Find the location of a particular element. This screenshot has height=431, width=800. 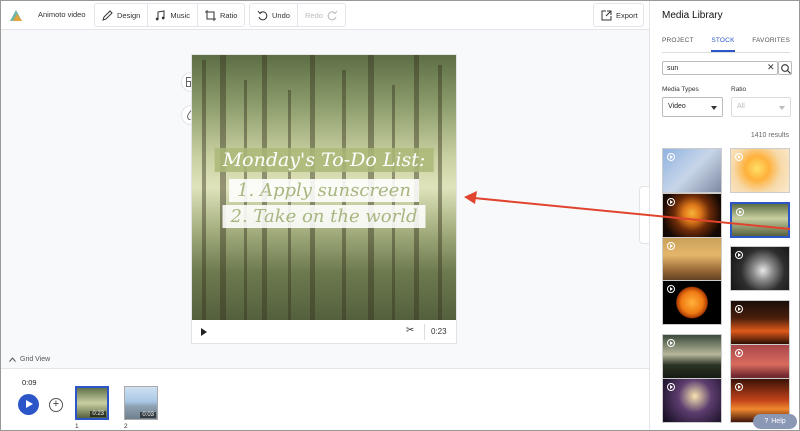

search-input is located at coordinates (720, 68).